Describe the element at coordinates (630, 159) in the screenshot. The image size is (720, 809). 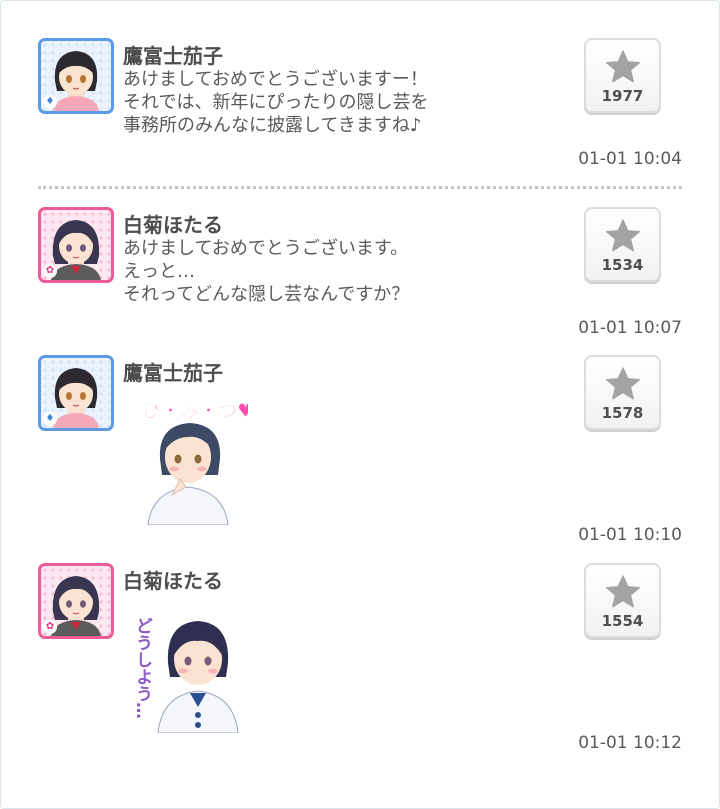
I see `timestamp: 01-01 10:04` at that location.